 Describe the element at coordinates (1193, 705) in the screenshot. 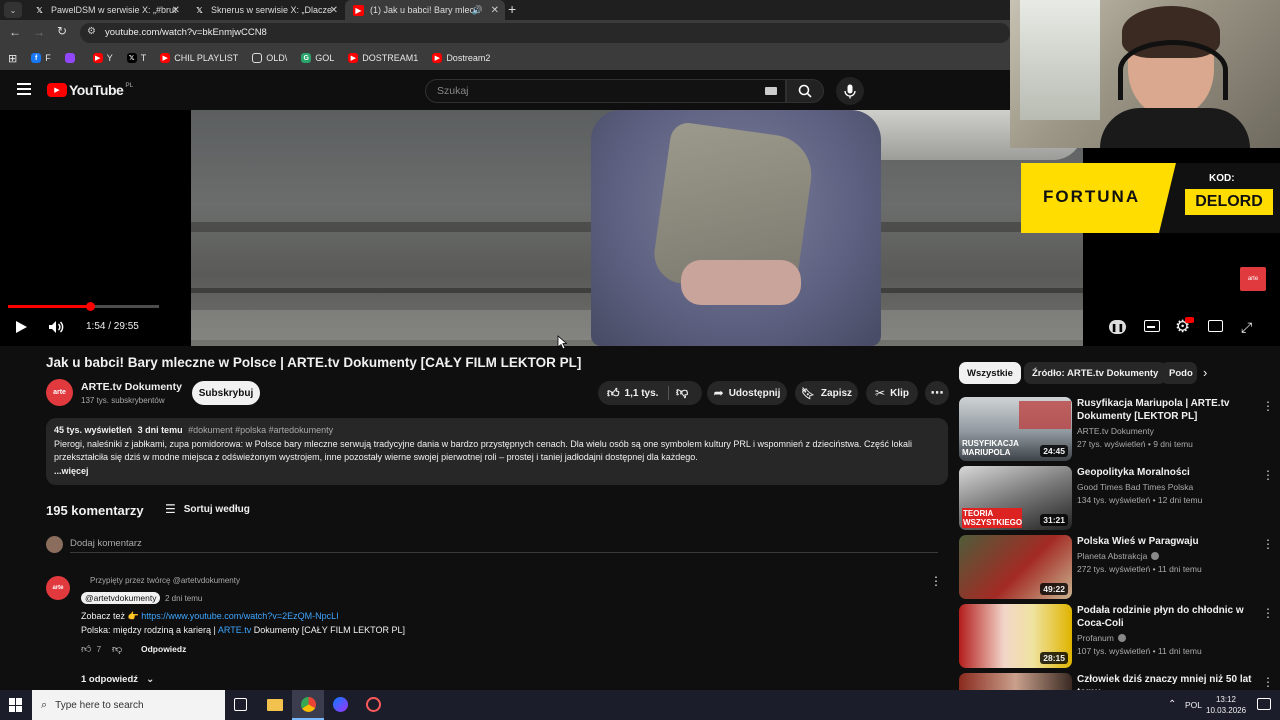

I see `language-indicator: POL` at that location.